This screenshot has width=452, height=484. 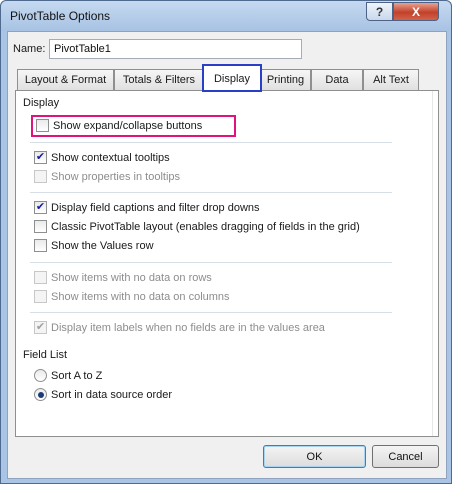 I want to click on show-expand-collapse-option: Show expand/collapse buttons, so click(x=119, y=125).